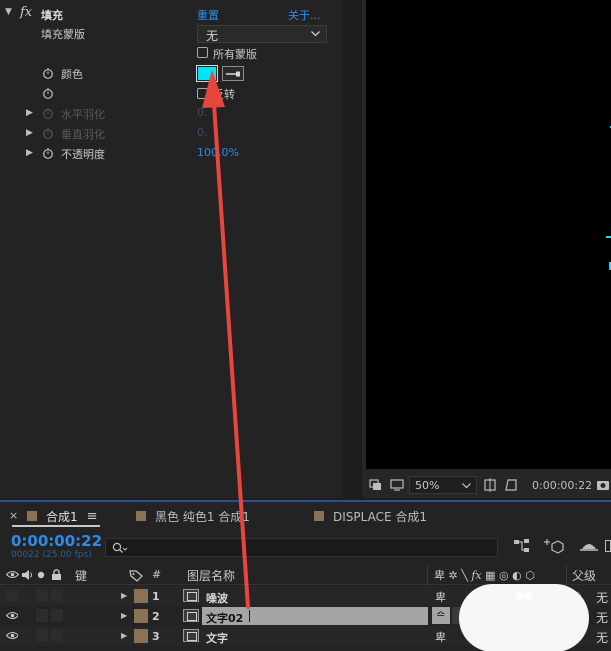 Image resolution: width=611 pixels, height=651 pixels. I want to click on transparency-grid-icon, so click(511, 485).